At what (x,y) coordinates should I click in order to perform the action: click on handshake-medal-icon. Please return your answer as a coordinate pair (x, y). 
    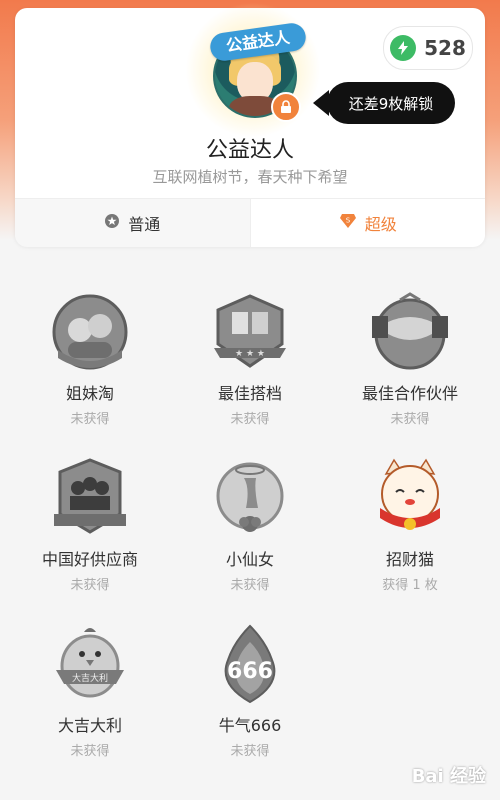
    Looking at the image, I should click on (410, 332).